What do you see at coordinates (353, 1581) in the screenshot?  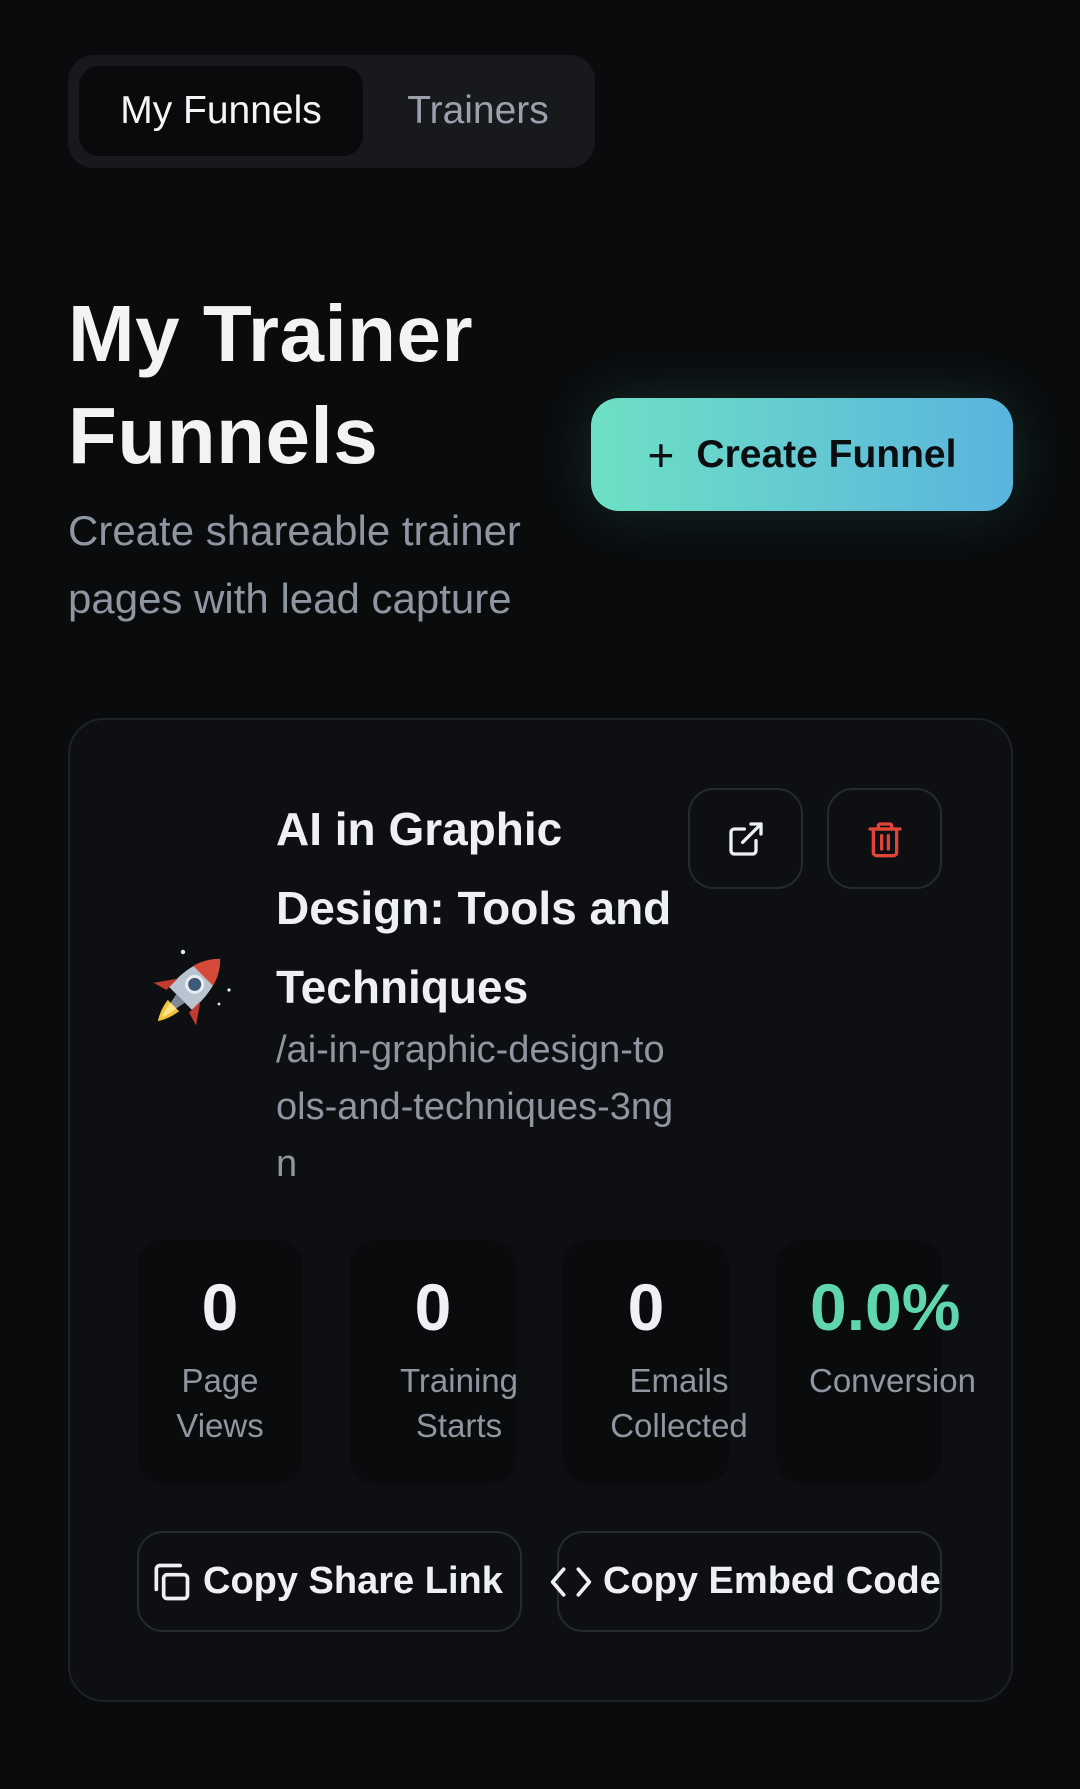 I see `copy-share-link-label: Copy Share Link` at bounding box center [353, 1581].